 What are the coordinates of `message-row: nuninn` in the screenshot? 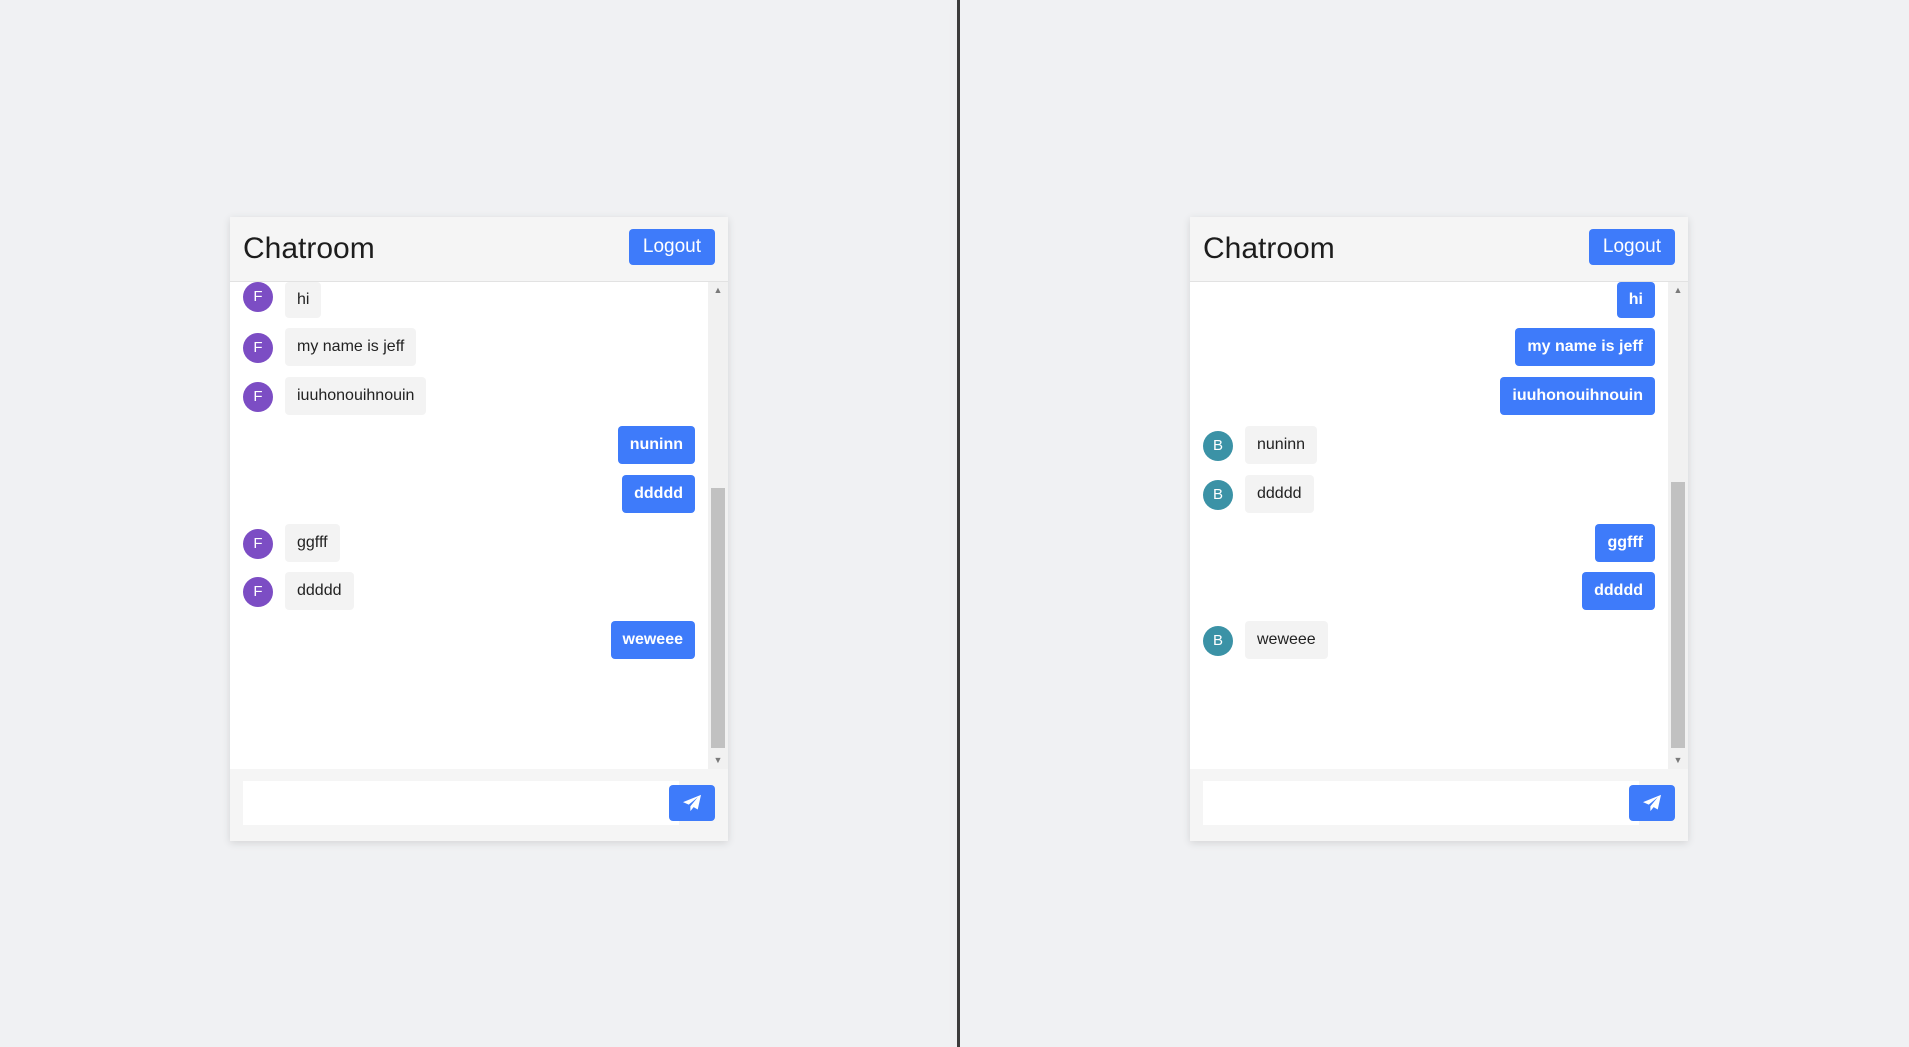 It's located at (469, 449).